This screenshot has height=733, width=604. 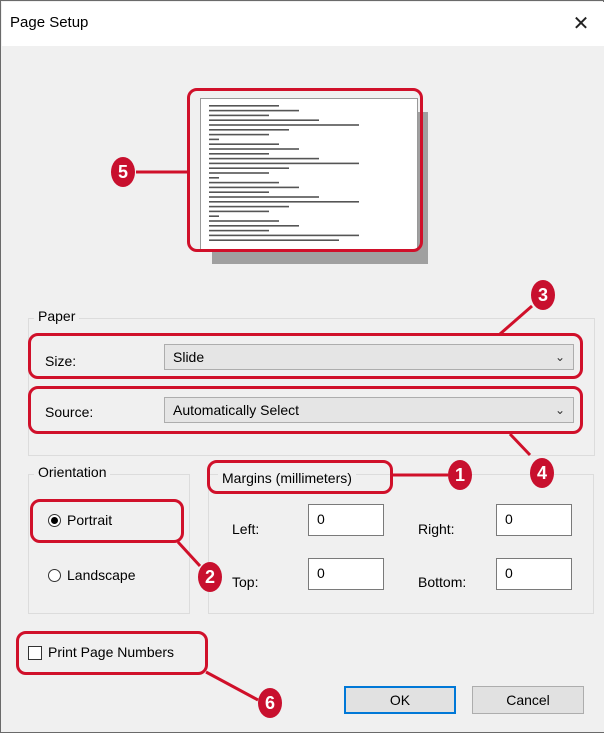 I want to click on dialog-title: Page Setup, so click(x=49, y=22).